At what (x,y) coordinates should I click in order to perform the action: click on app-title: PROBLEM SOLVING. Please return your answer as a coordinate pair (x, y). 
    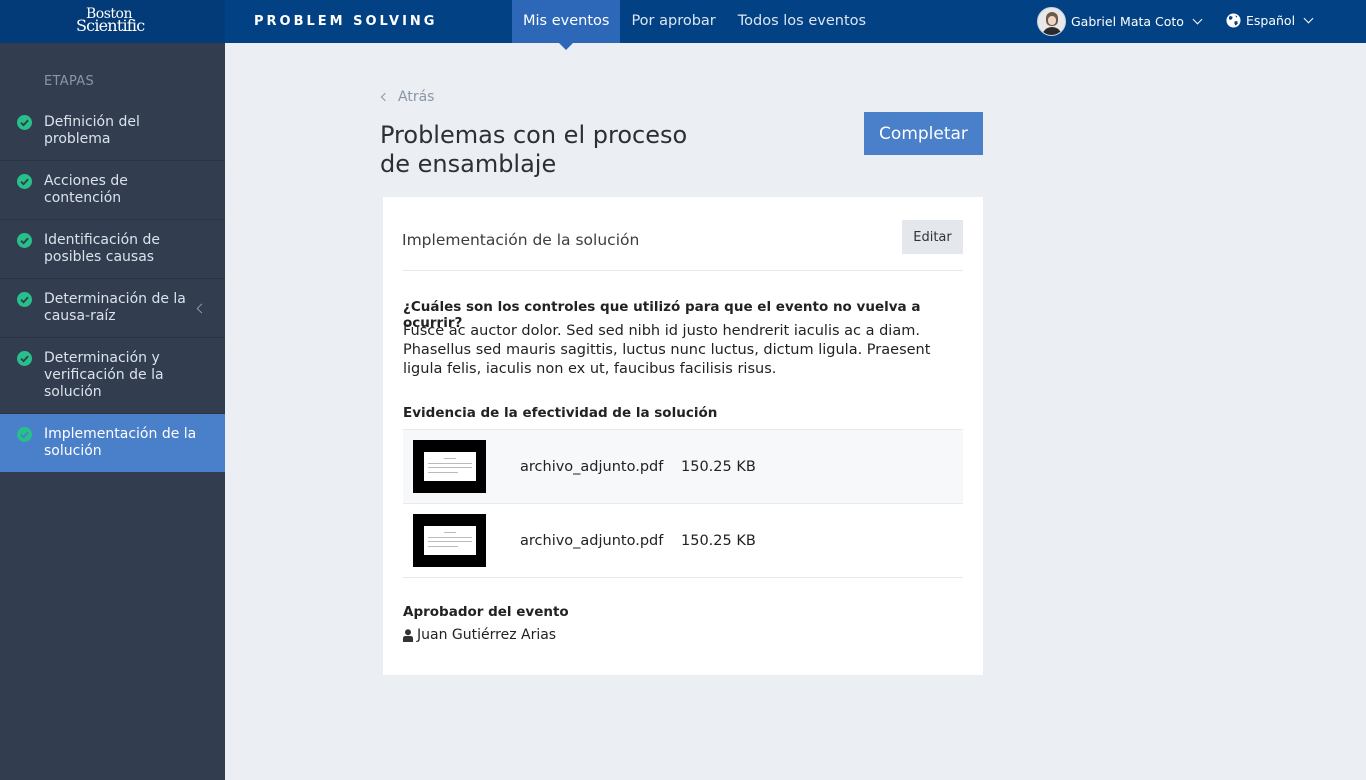
    Looking at the image, I should click on (346, 21).